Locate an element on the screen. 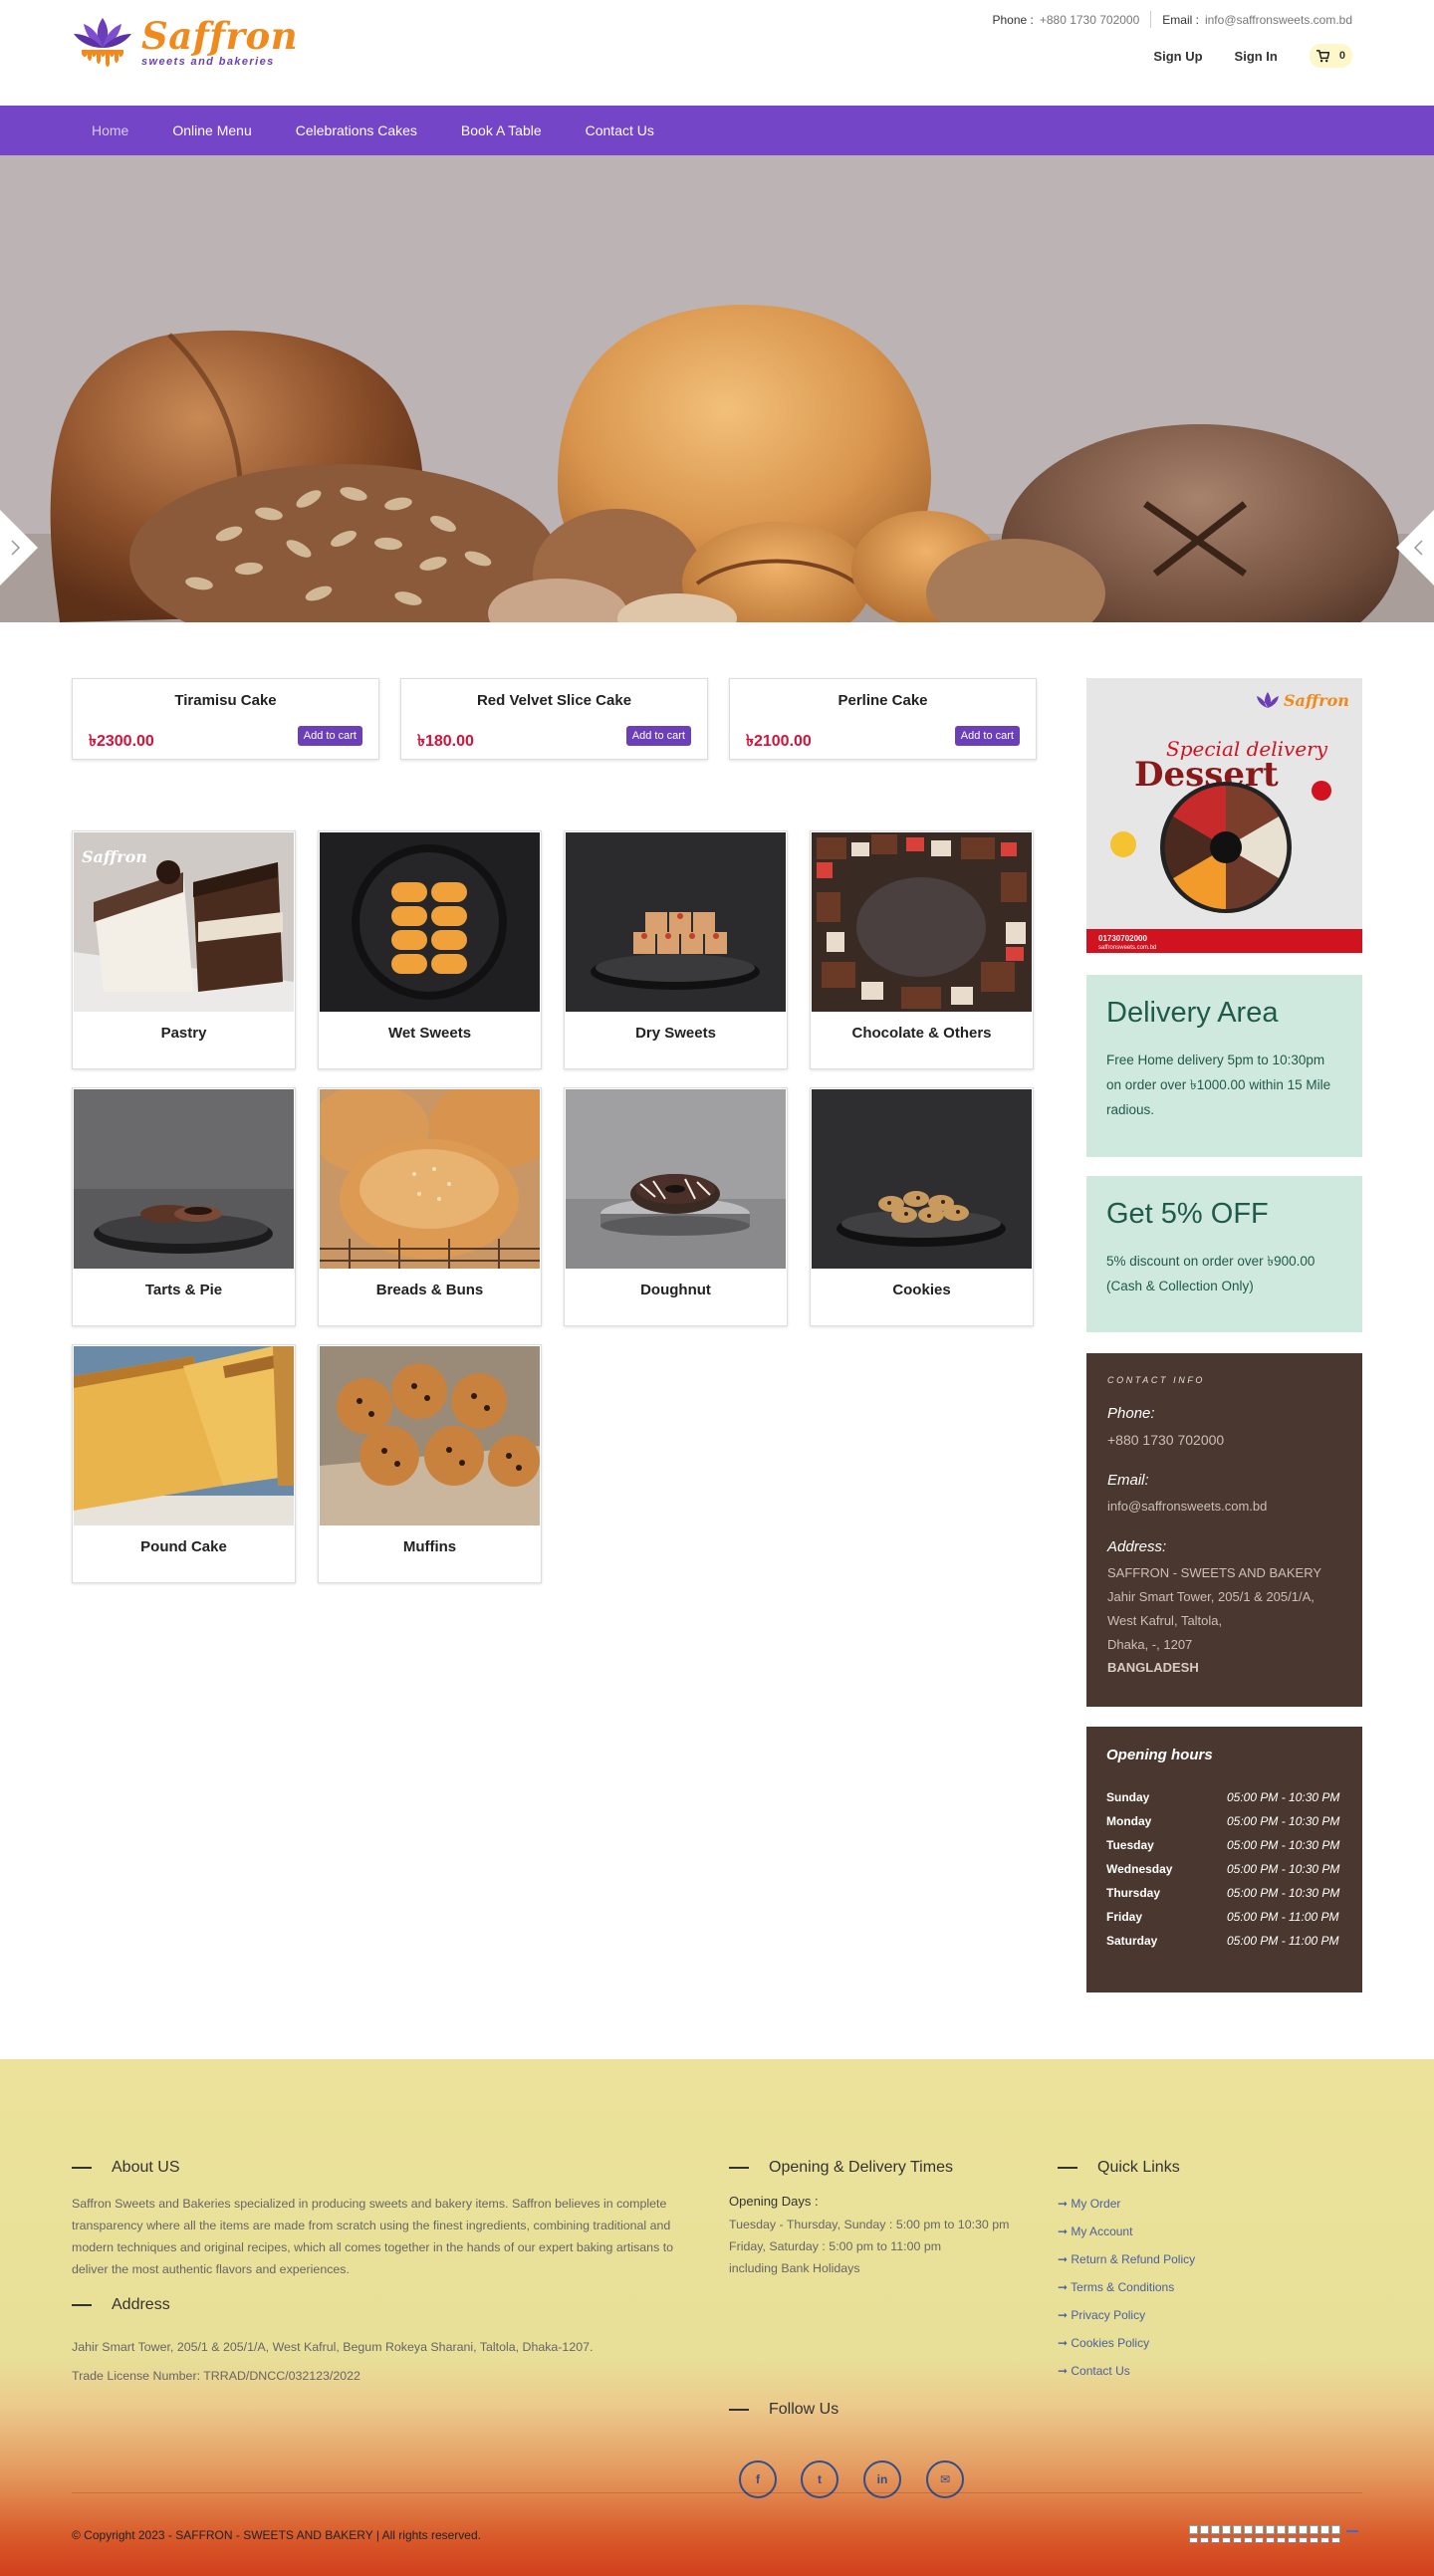 The width and height of the screenshot is (1434, 2576). slider-next-button is located at coordinates (1415, 547).